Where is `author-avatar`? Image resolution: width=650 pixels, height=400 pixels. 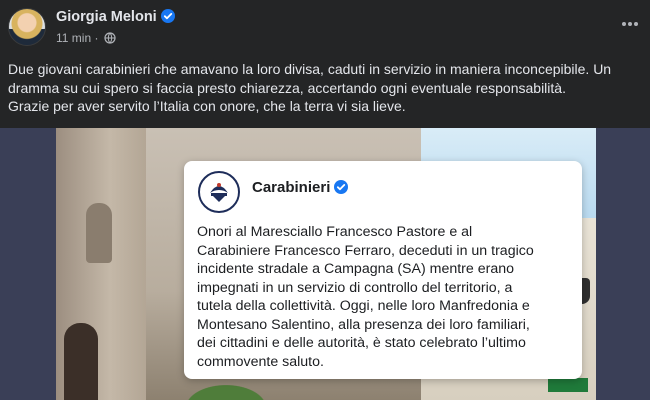
author-avatar is located at coordinates (27, 27).